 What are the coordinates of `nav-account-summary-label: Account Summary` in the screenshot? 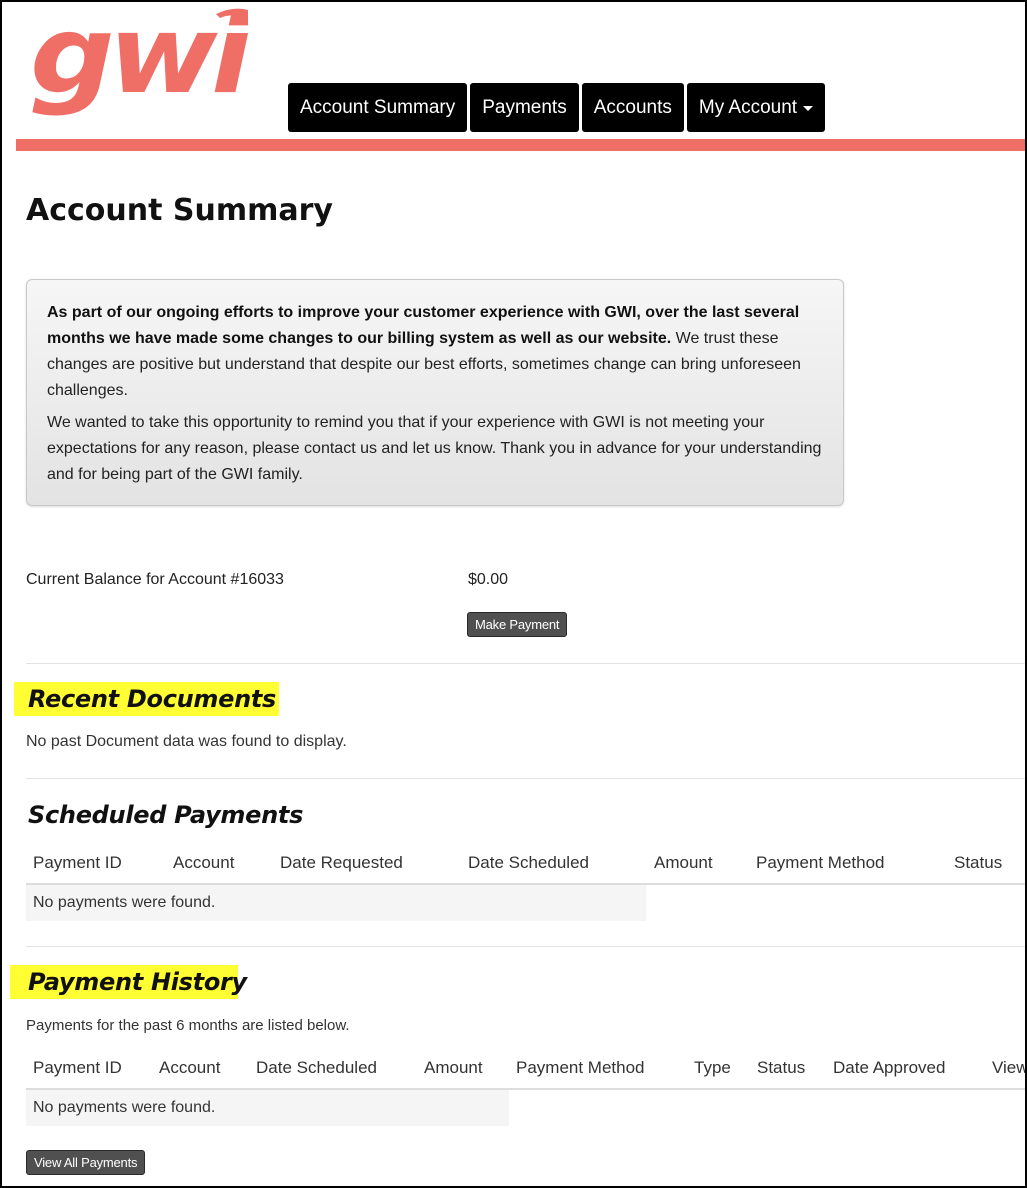 It's located at (378, 107).